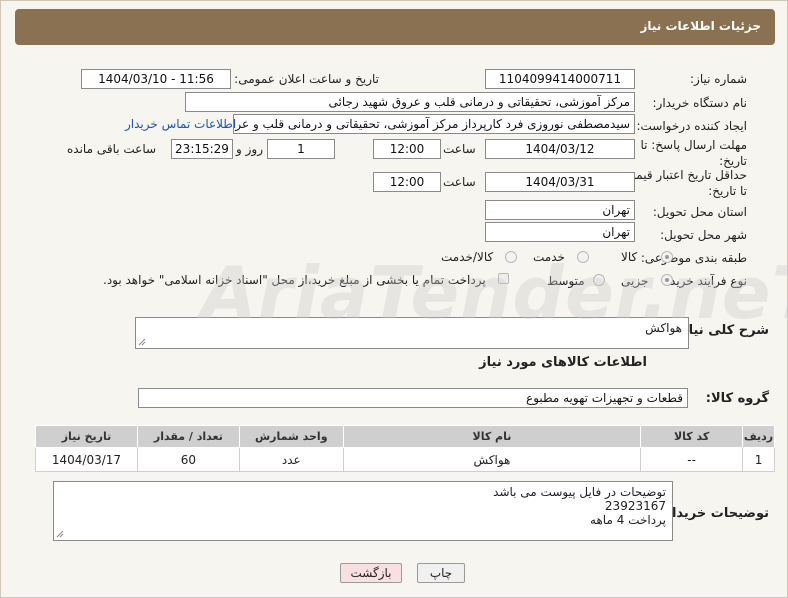  Describe the element at coordinates (629, 257) in the screenshot. I see `category-goods-label: کالا` at that location.